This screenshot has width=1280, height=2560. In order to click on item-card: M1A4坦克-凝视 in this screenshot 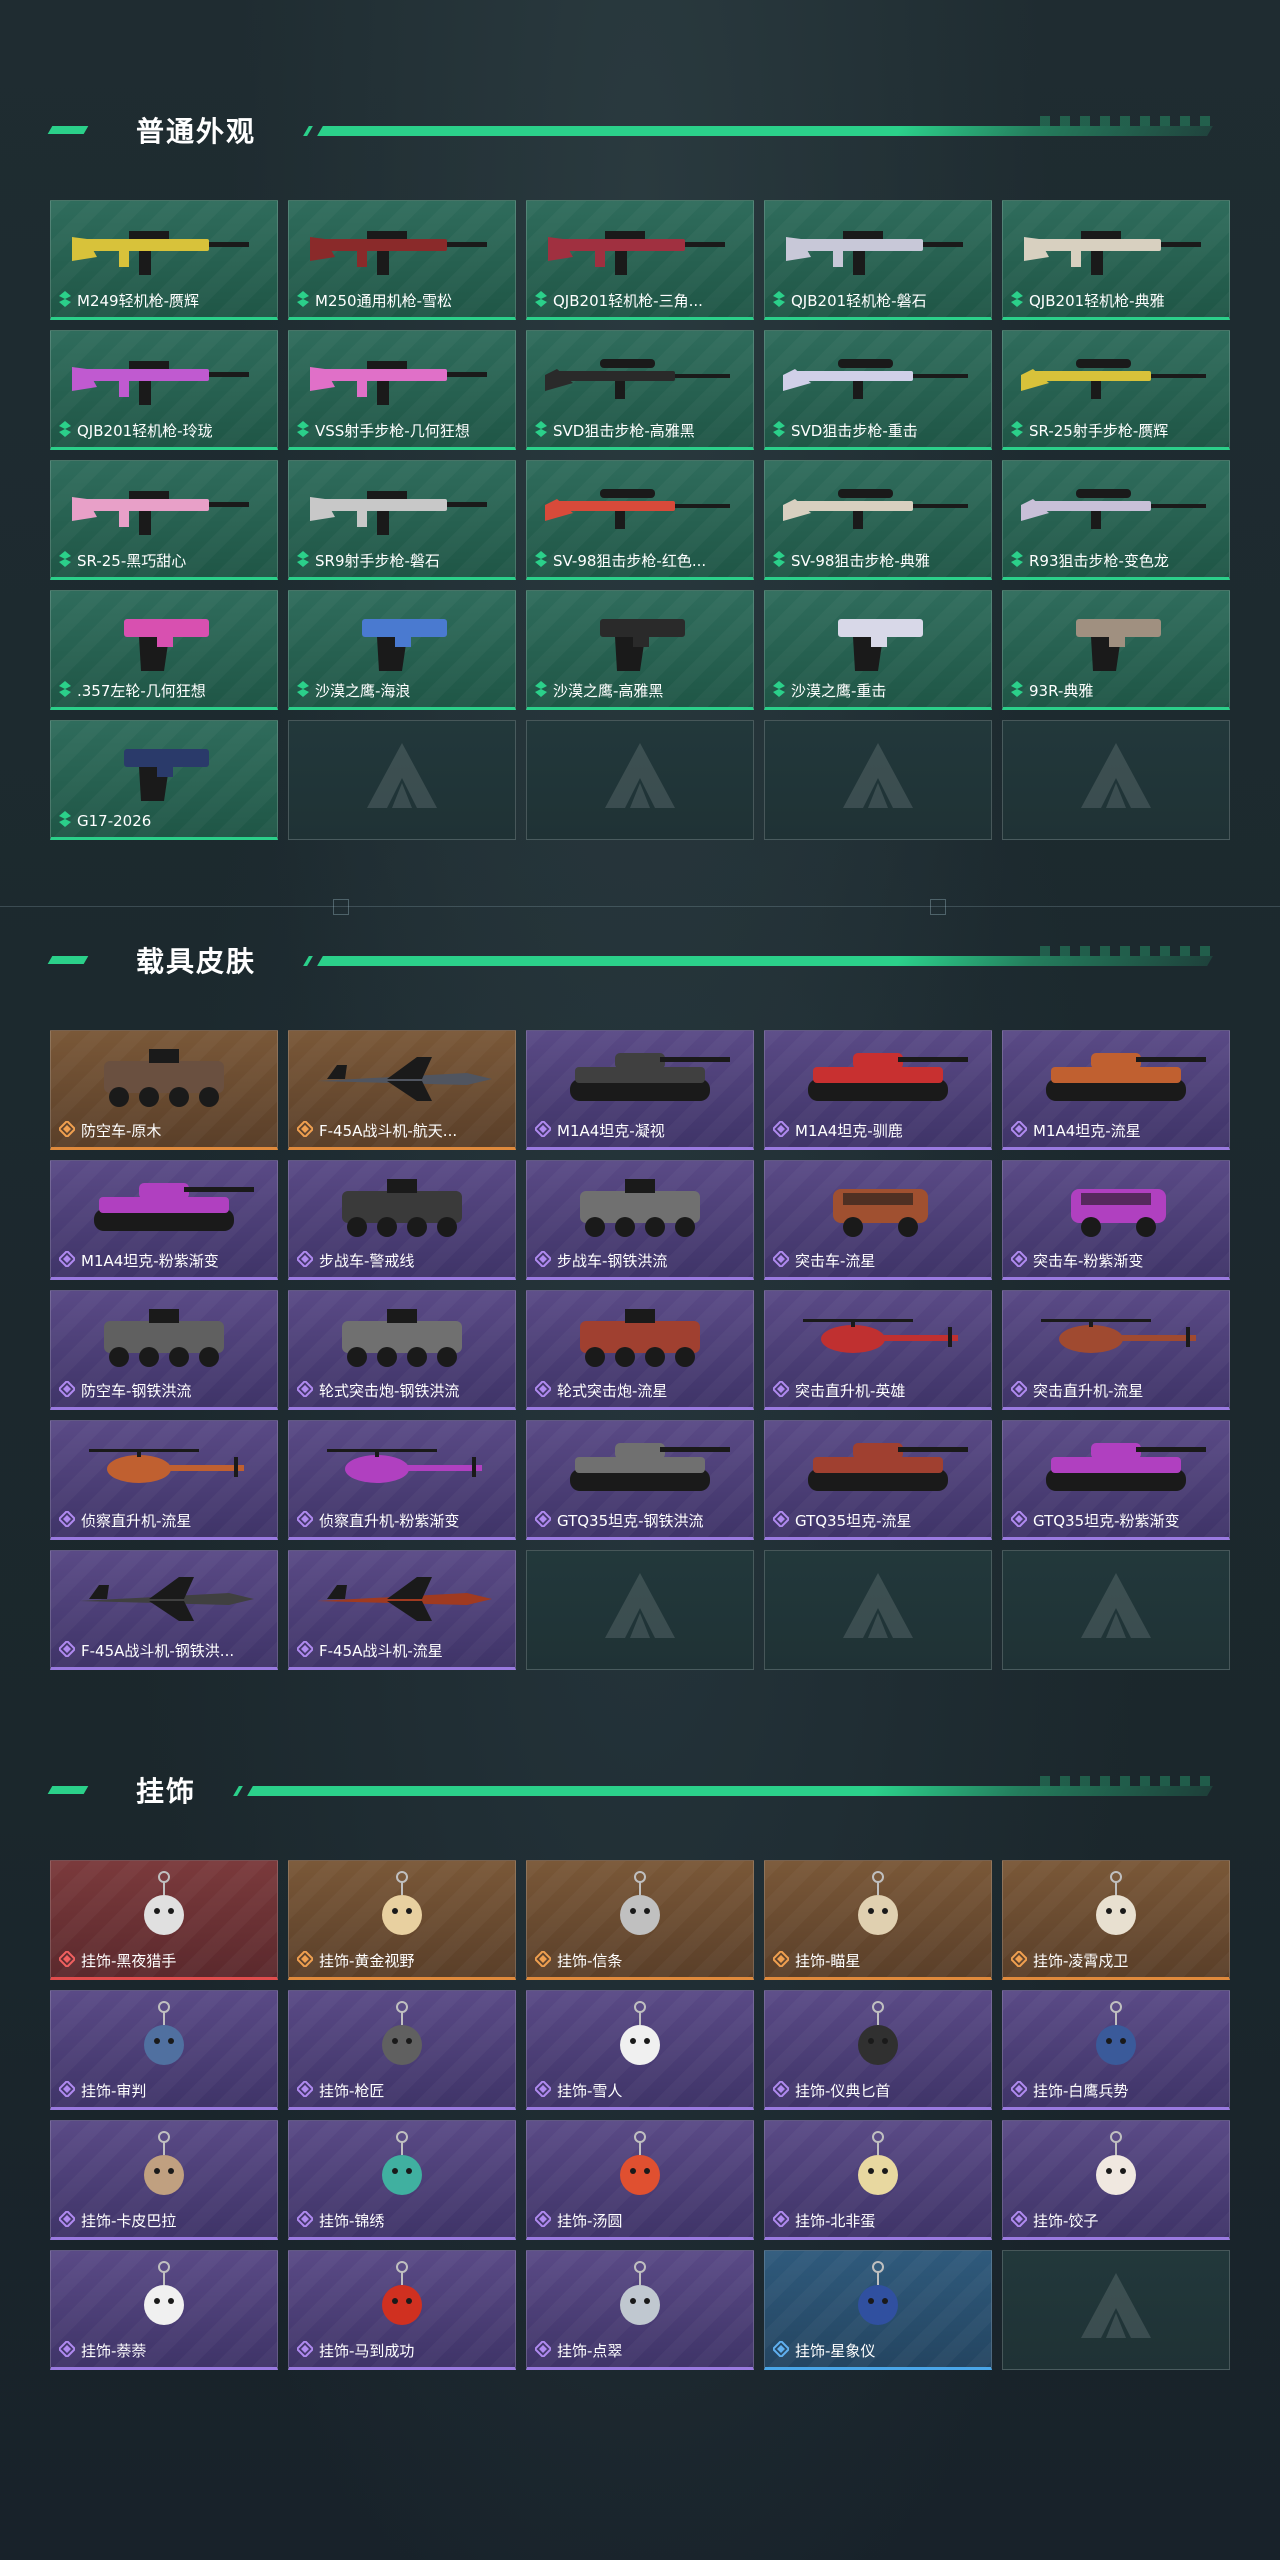, I will do `click(640, 1090)`.